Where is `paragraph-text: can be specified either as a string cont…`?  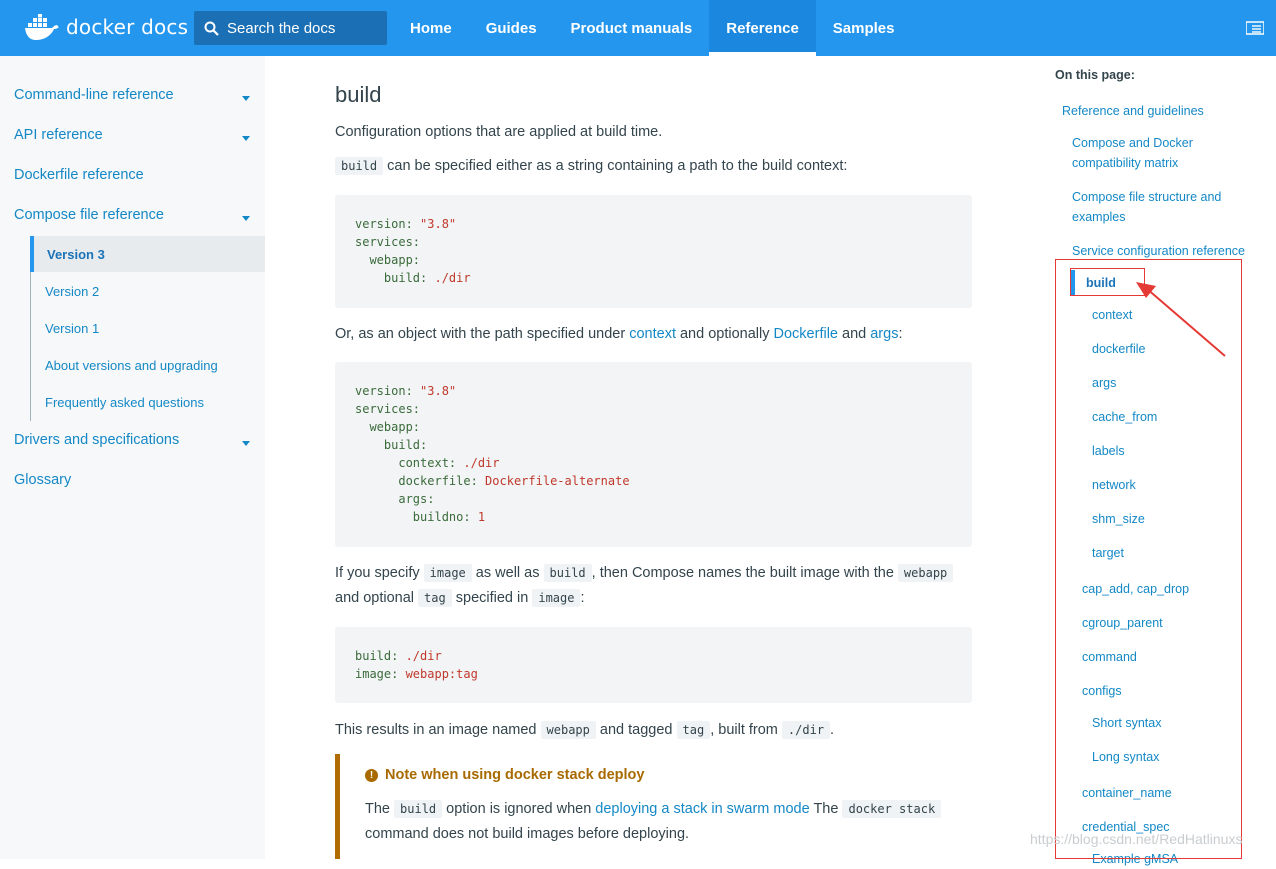 paragraph-text: can be specified either as a string cont… is located at coordinates (615, 166).